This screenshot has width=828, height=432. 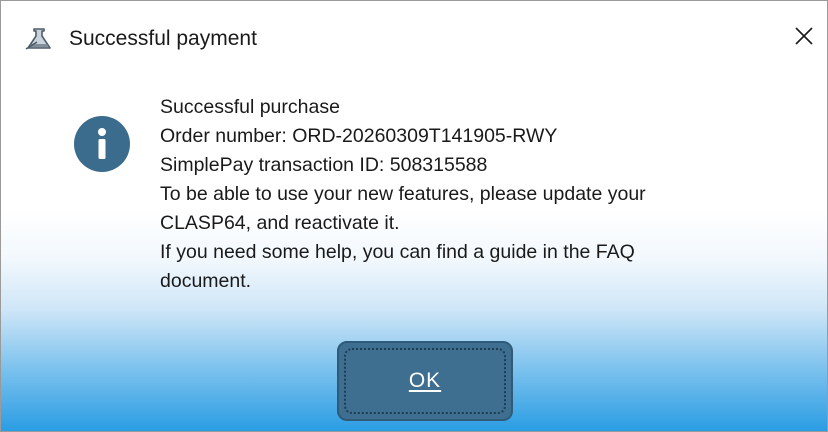 I want to click on message-line: document., so click(x=206, y=281).